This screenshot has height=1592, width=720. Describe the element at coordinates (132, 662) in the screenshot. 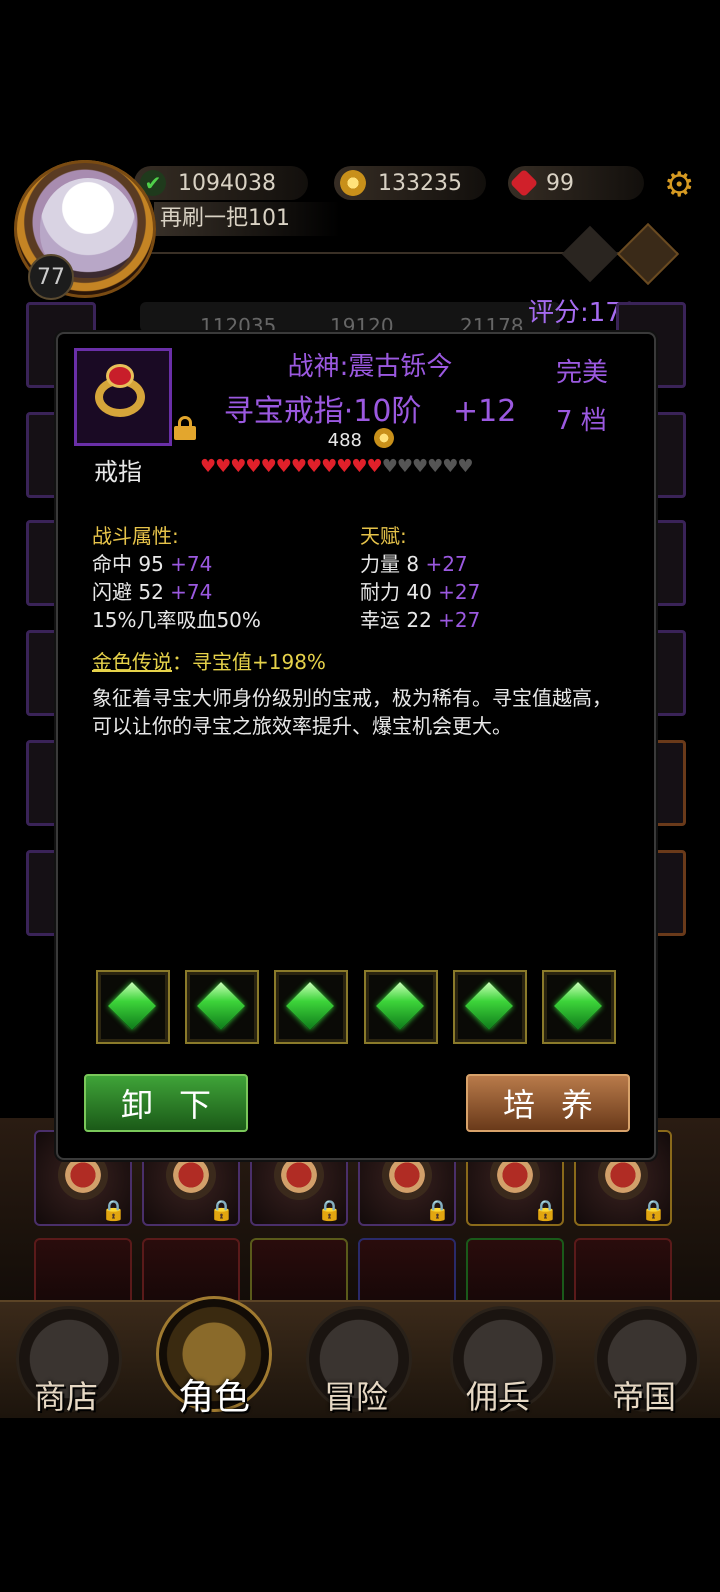

I see `legendary-effect-link: 金色传说` at that location.